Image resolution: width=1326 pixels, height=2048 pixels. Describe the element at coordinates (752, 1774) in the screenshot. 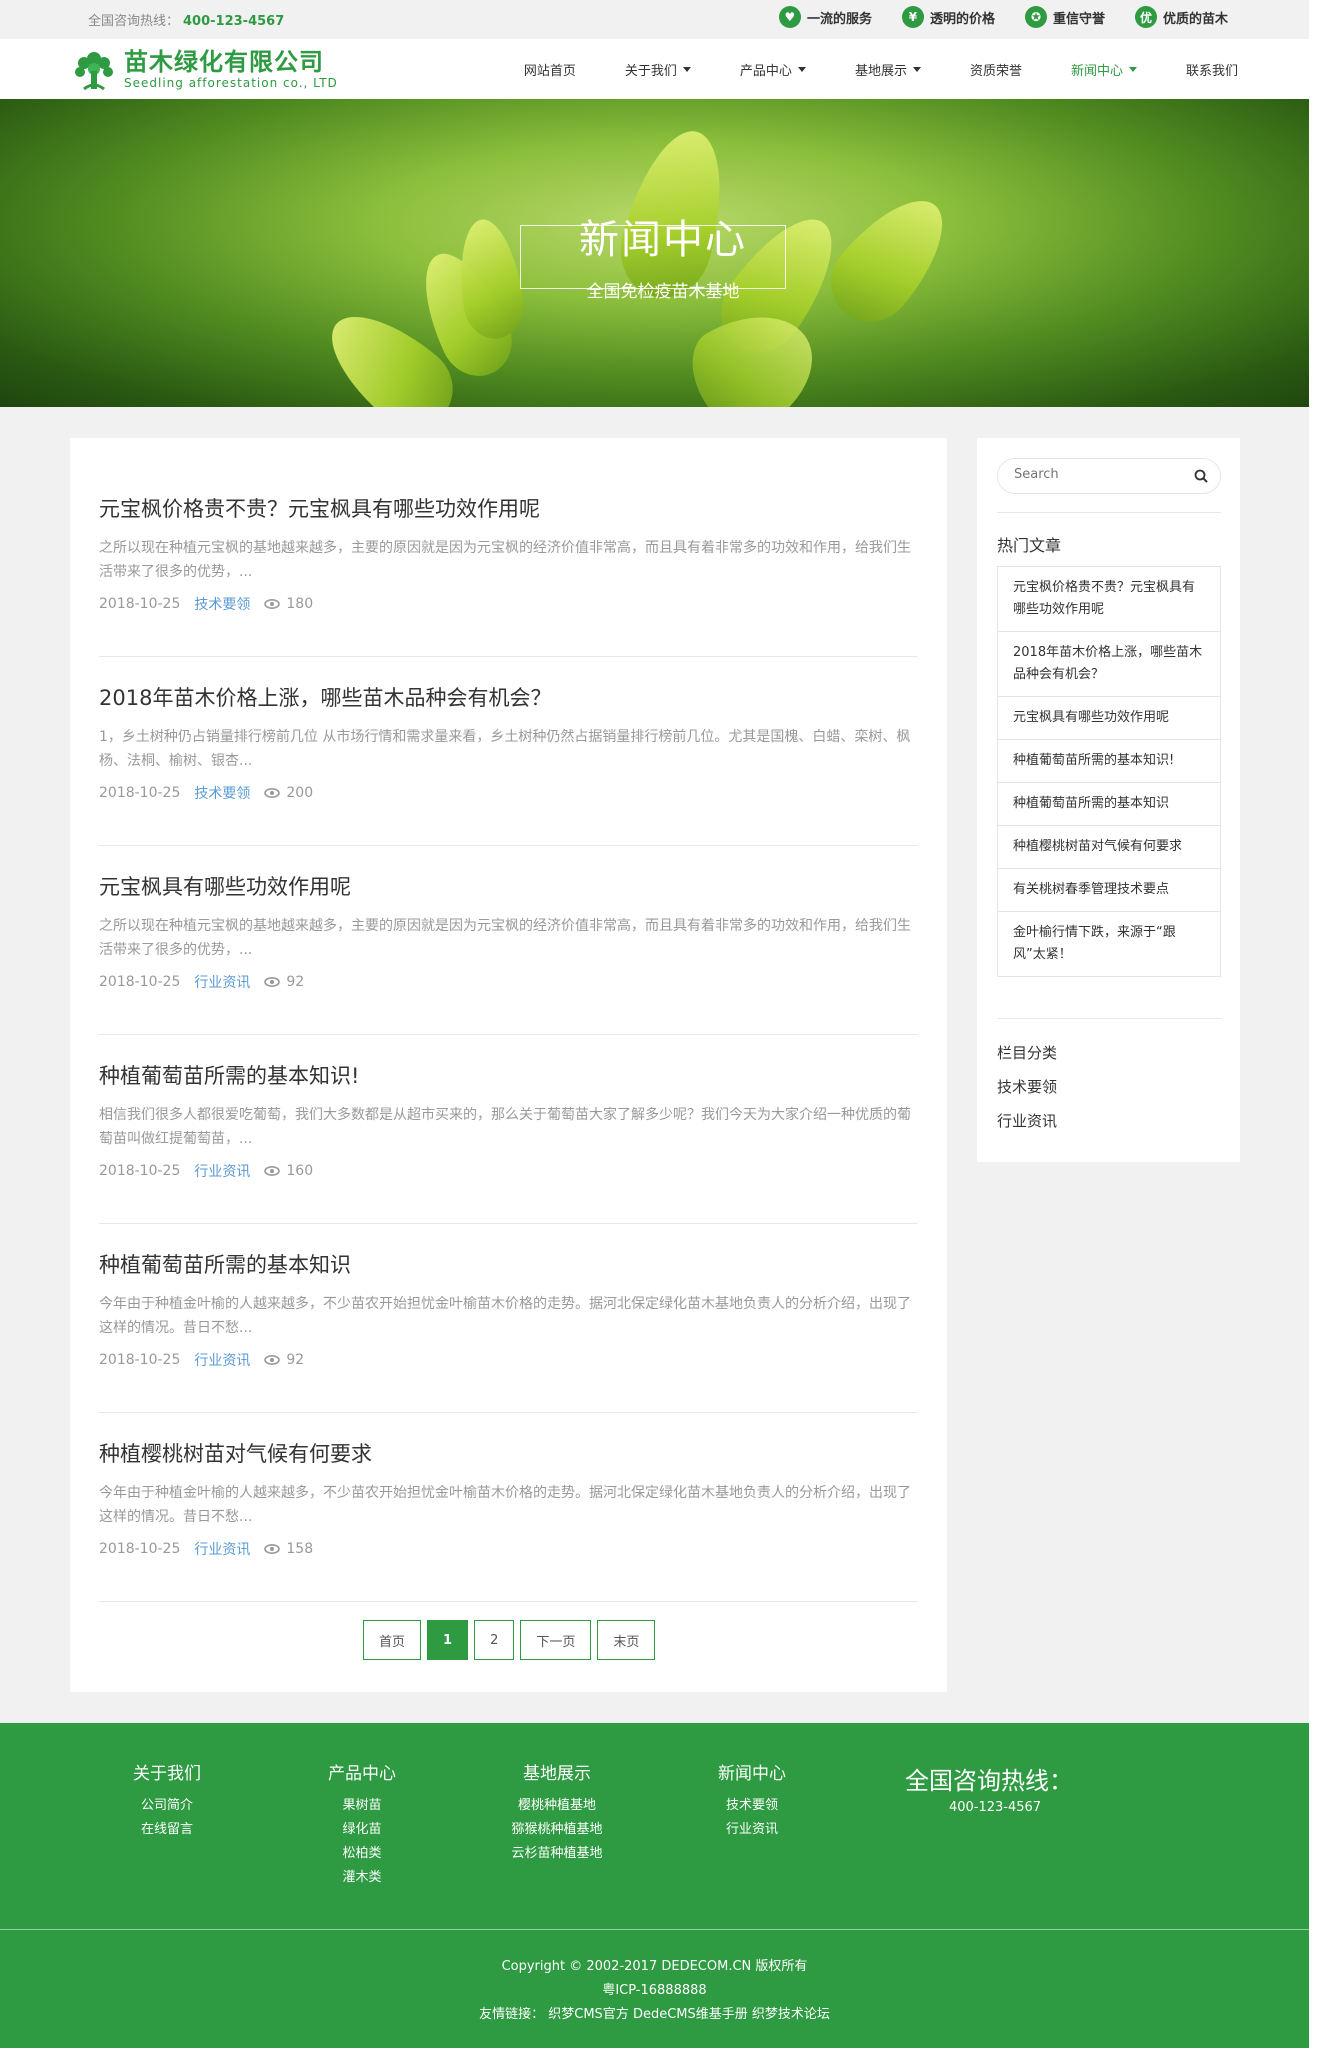

I see `footer-col-title: 新闻中心` at that location.